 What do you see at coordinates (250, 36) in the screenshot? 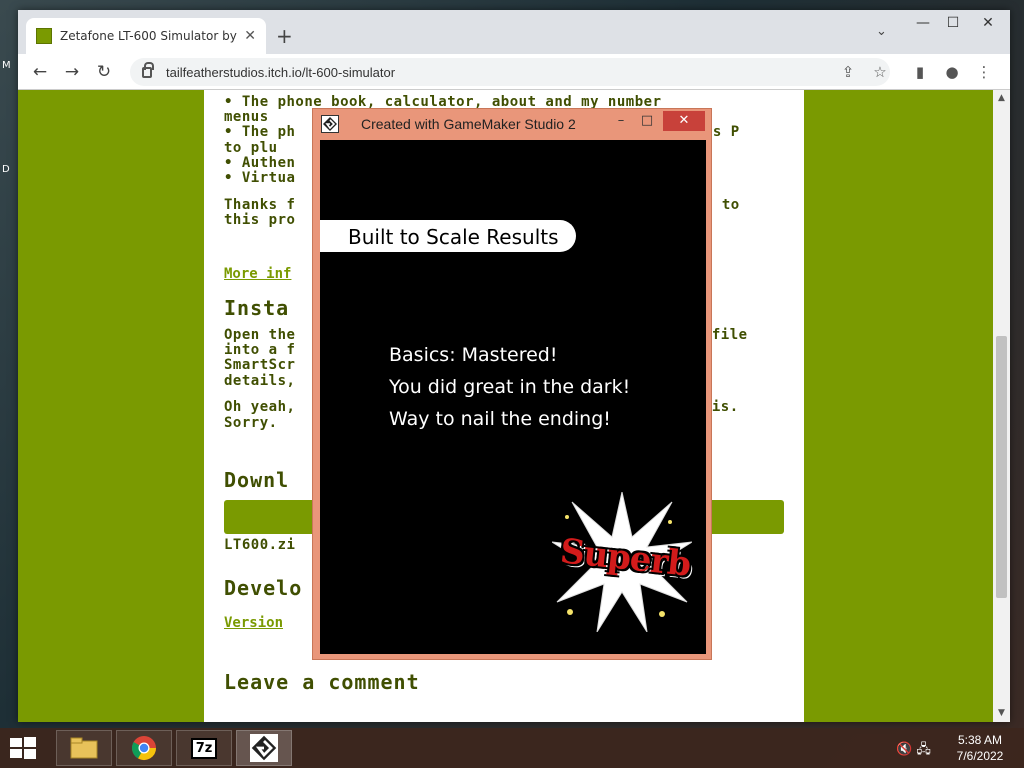
I see `tab-close-icon: ✕` at bounding box center [250, 36].